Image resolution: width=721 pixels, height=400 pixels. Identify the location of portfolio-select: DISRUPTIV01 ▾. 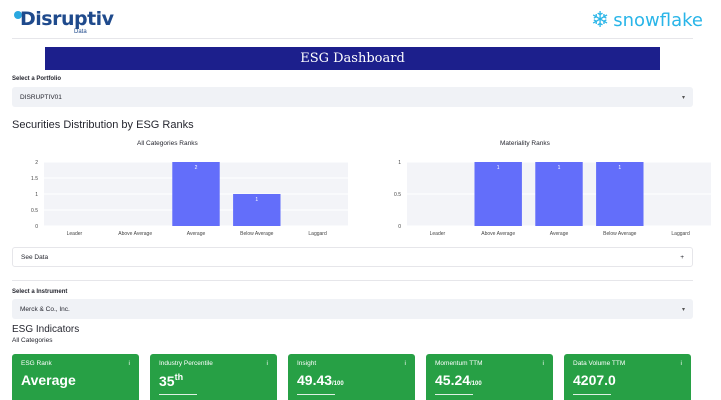
(352, 97).